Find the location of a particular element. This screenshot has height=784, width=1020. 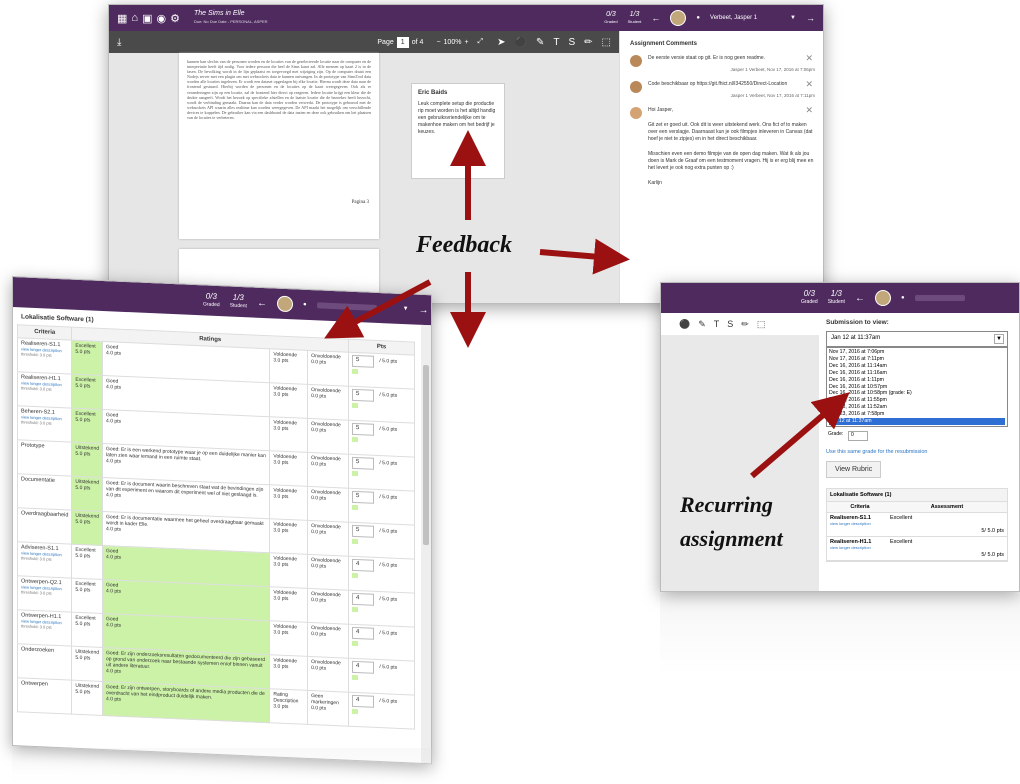

submission-option: Dec 16, 2016 at 10:58pm (grade: E) is located at coordinates (917, 393).